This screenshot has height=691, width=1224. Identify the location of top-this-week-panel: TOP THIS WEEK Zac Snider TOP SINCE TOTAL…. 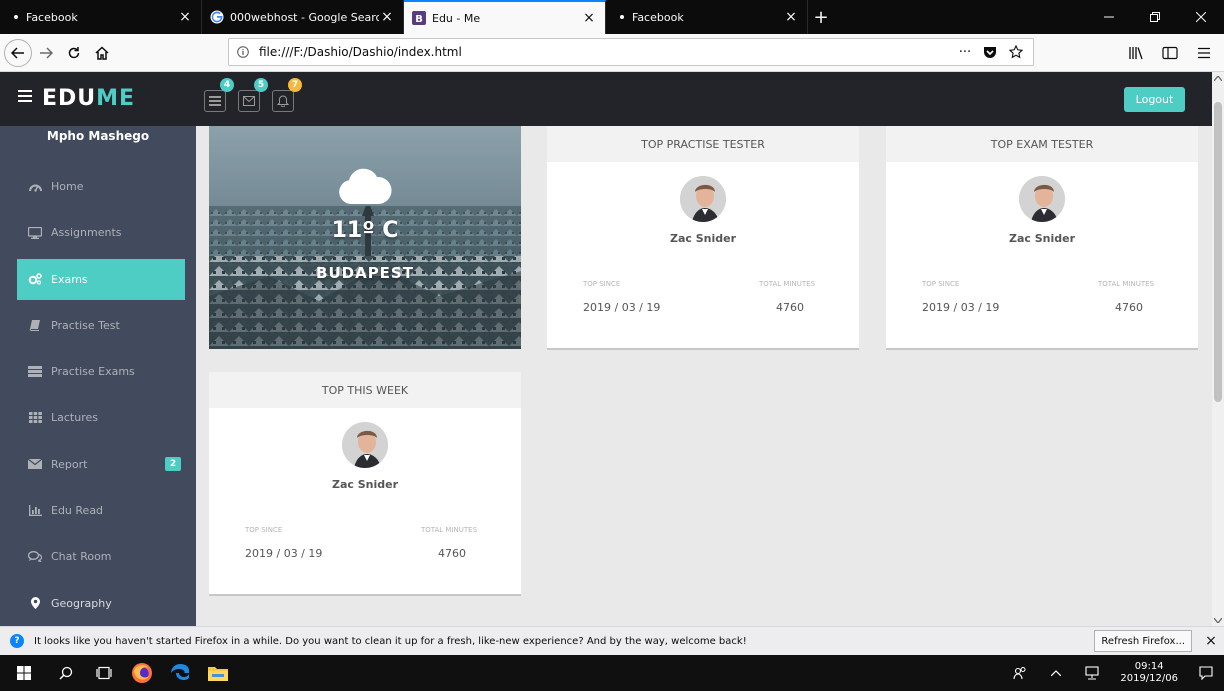
(365, 484).